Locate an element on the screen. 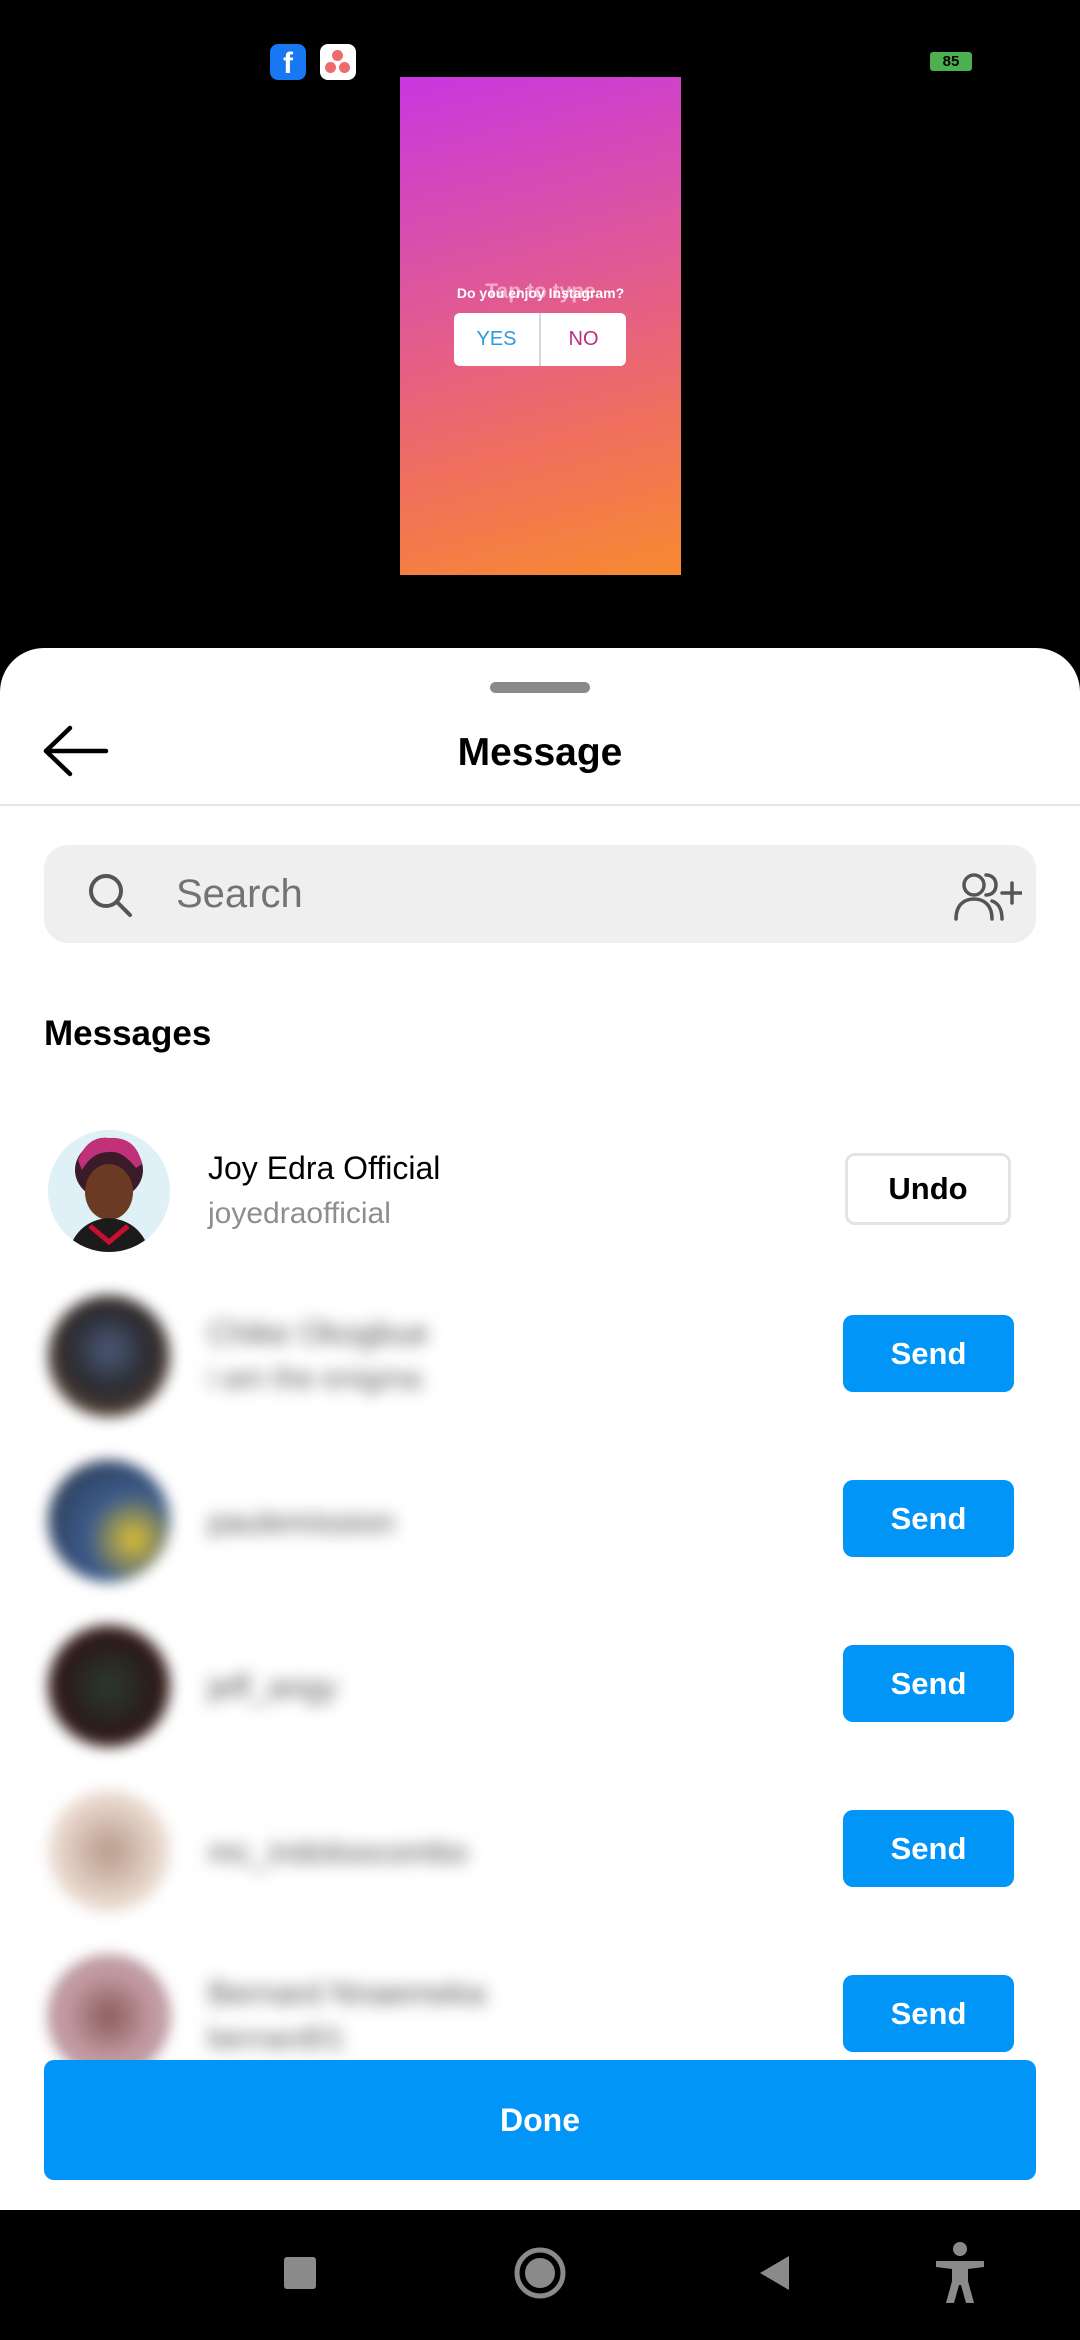 The image size is (1080, 2340). back-icon is located at coordinates (775, 2273).